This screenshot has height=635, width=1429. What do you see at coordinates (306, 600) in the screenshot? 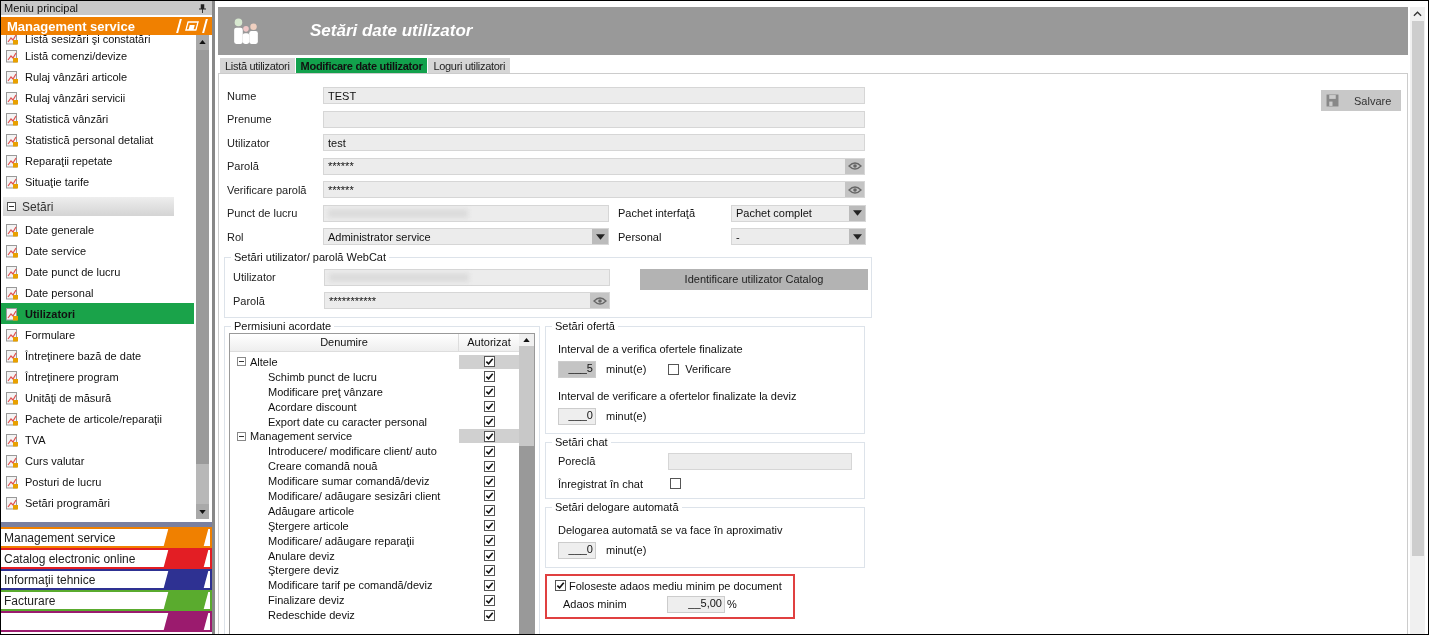
I see `permission-name: Finalizare deviz` at bounding box center [306, 600].